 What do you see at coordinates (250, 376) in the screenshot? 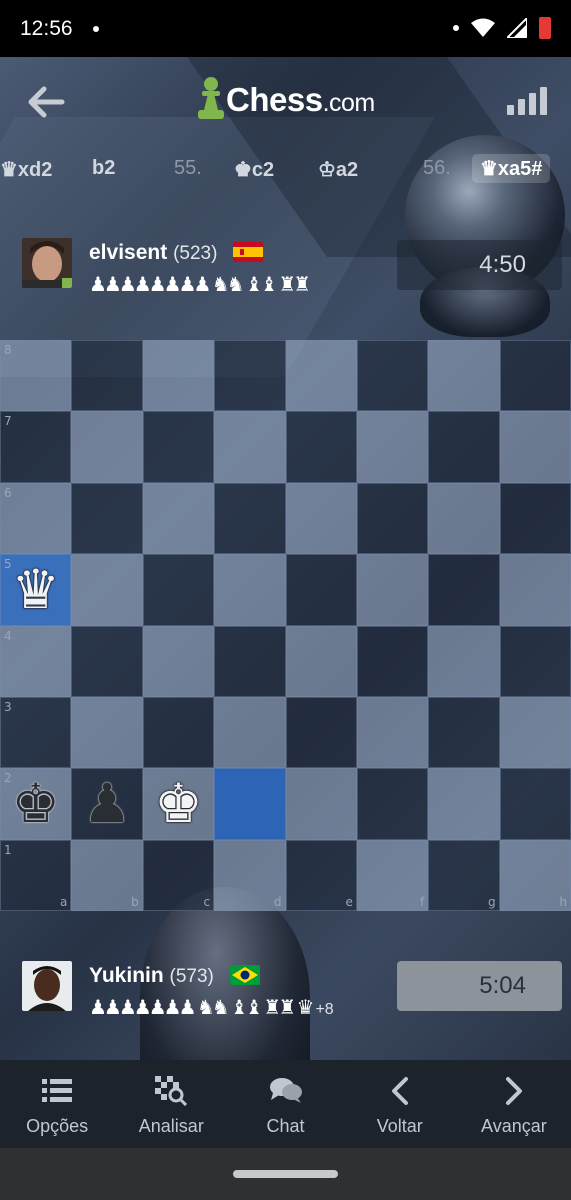
I see `square-d8` at bounding box center [250, 376].